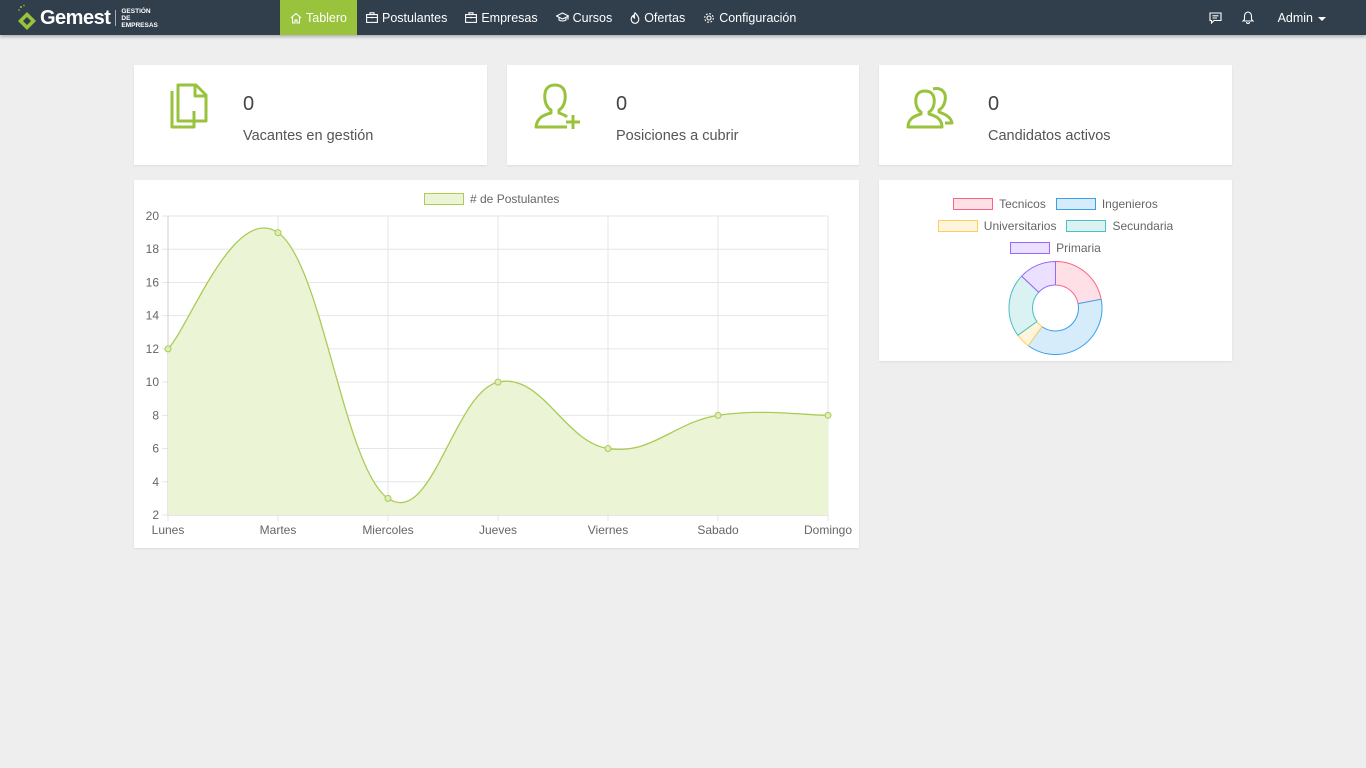 The image size is (1366, 768). Describe the element at coordinates (1322, 18) in the screenshot. I see `chevron-down-icon` at that location.